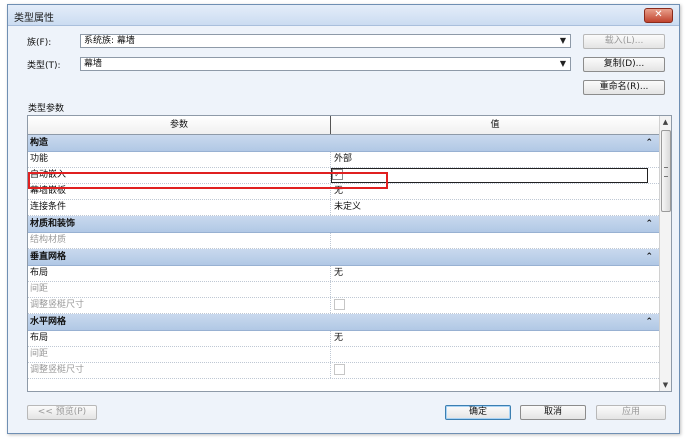 This screenshot has width=693, height=440. I want to click on apply-button: 应用, so click(631, 412).